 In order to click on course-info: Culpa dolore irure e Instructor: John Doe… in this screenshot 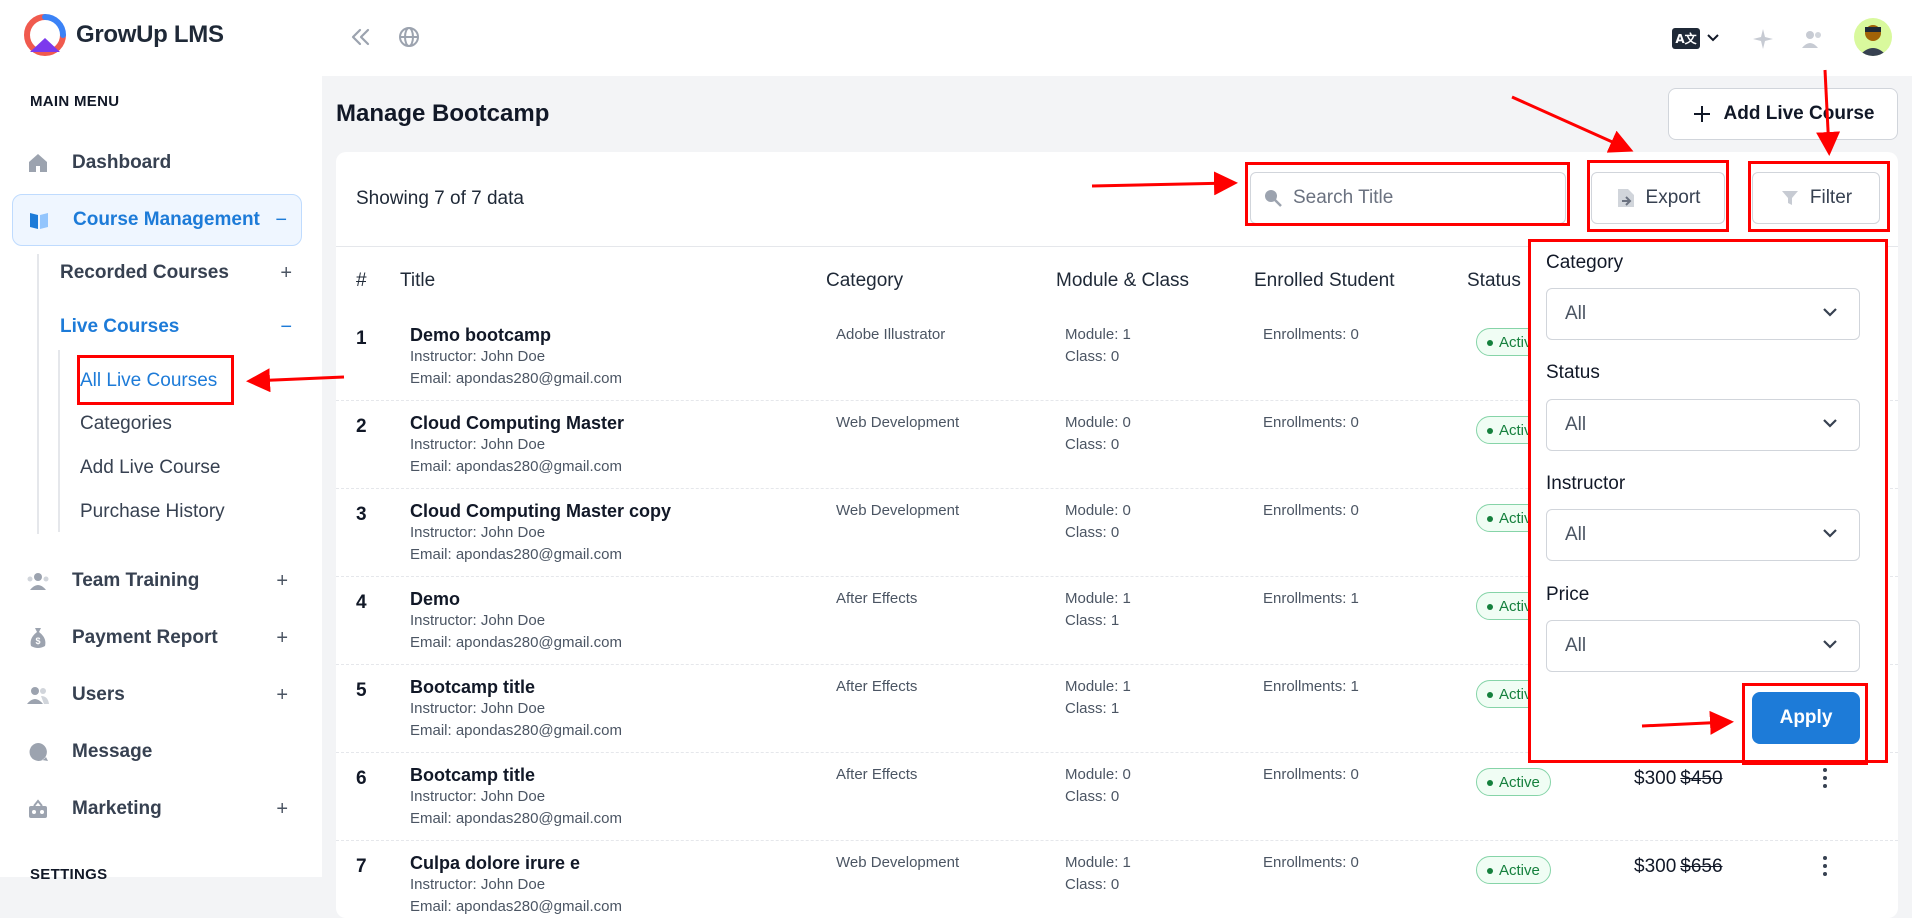, I will do `click(516, 885)`.